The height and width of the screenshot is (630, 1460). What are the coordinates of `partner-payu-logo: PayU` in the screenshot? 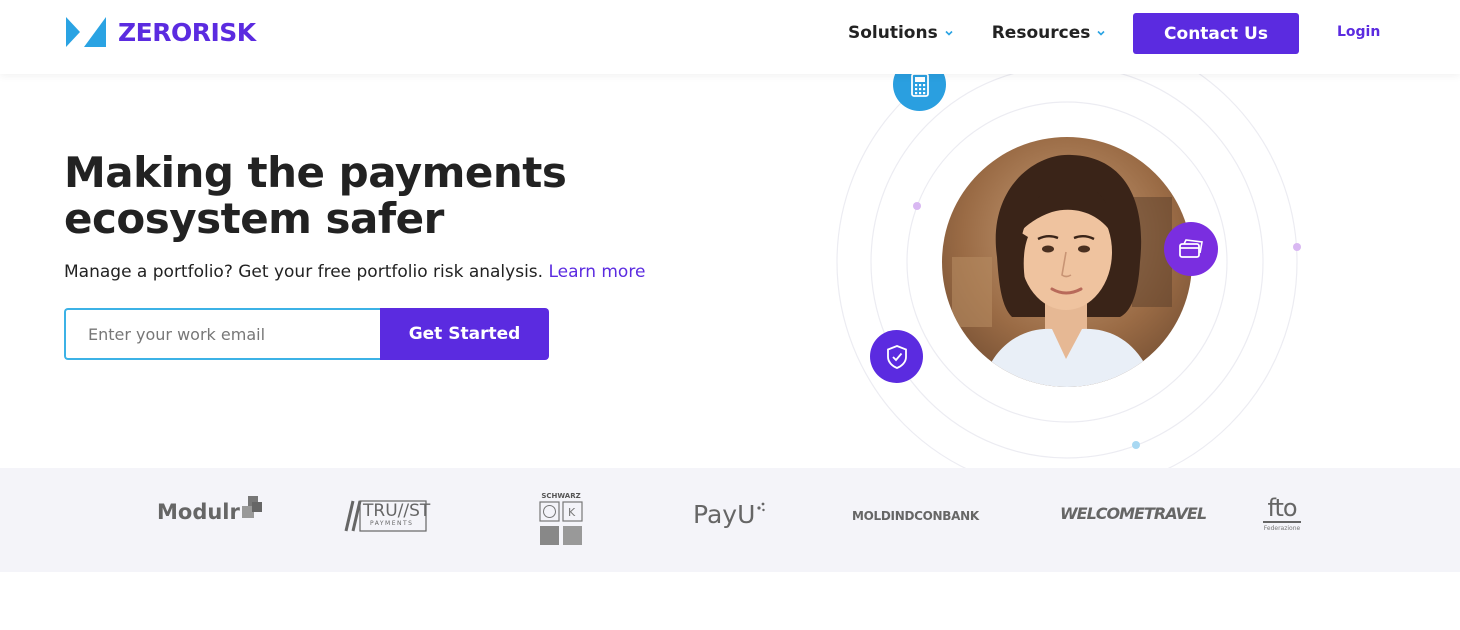 It's located at (729, 514).